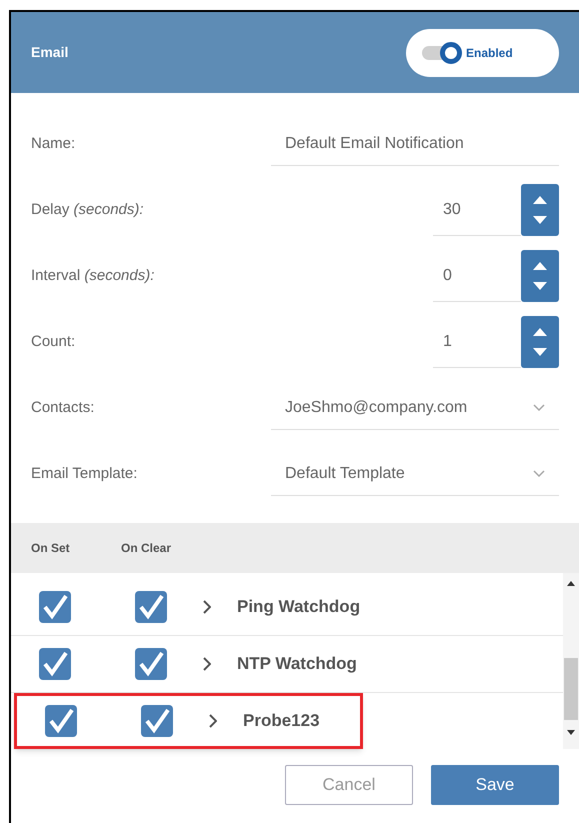  What do you see at coordinates (482, 52) in the screenshot?
I see `enabled-toggle: Enabled` at bounding box center [482, 52].